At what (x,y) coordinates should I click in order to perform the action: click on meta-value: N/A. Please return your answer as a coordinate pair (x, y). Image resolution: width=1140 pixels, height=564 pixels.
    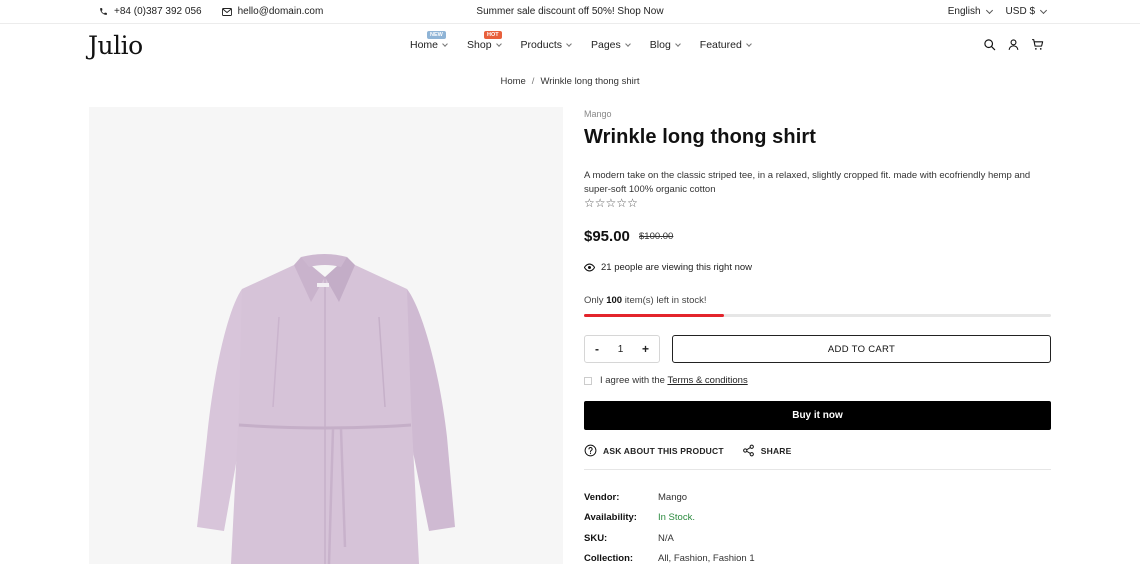
    Looking at the image, I should click on (666, 538).